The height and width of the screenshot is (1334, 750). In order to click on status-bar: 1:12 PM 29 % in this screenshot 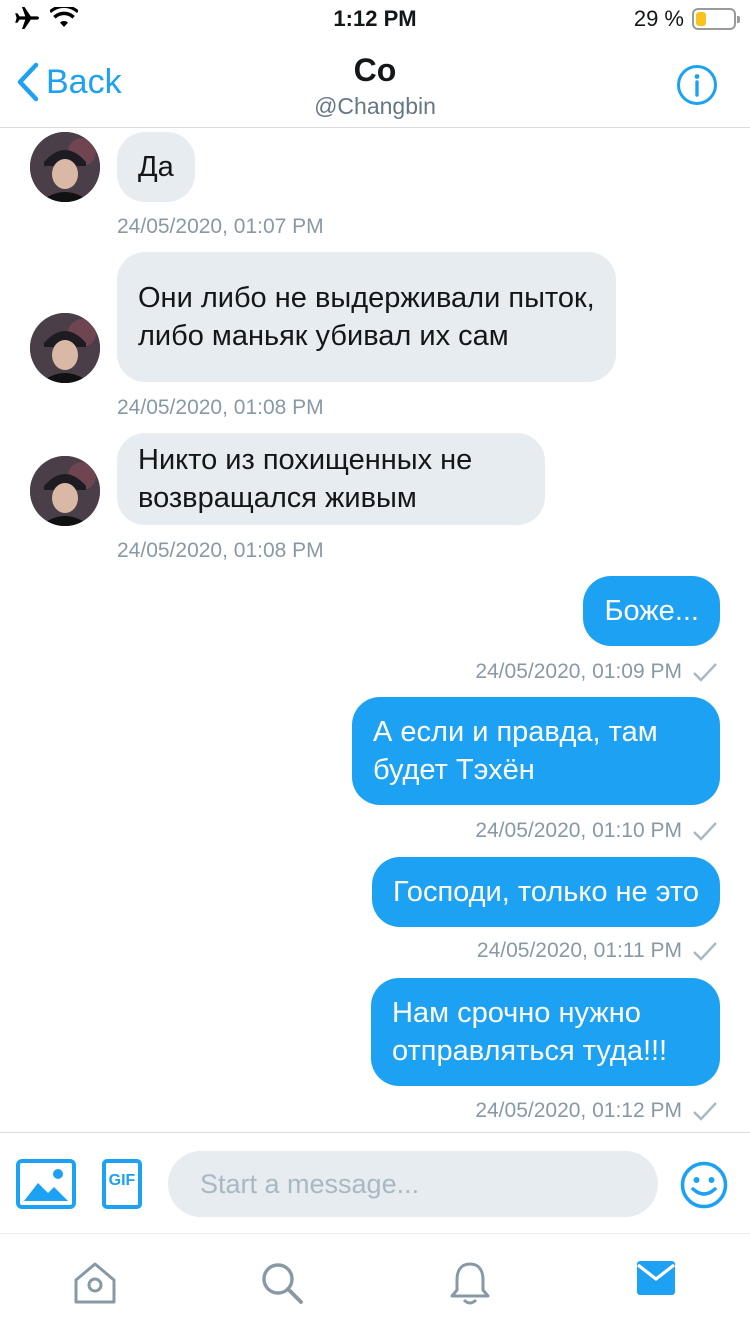, I will do `click(375, 20)`.